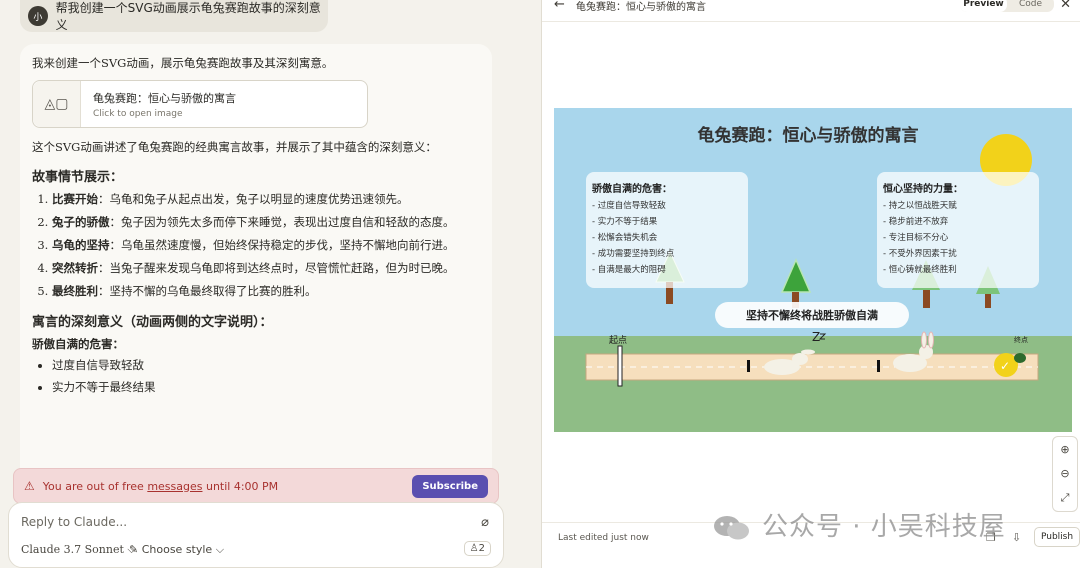  I want to click on list-item: 兔子的骄傲：兔子因为领先太多而停下来睡觉，表现出过度自信和轻敌的态度。, so click(266, 222).